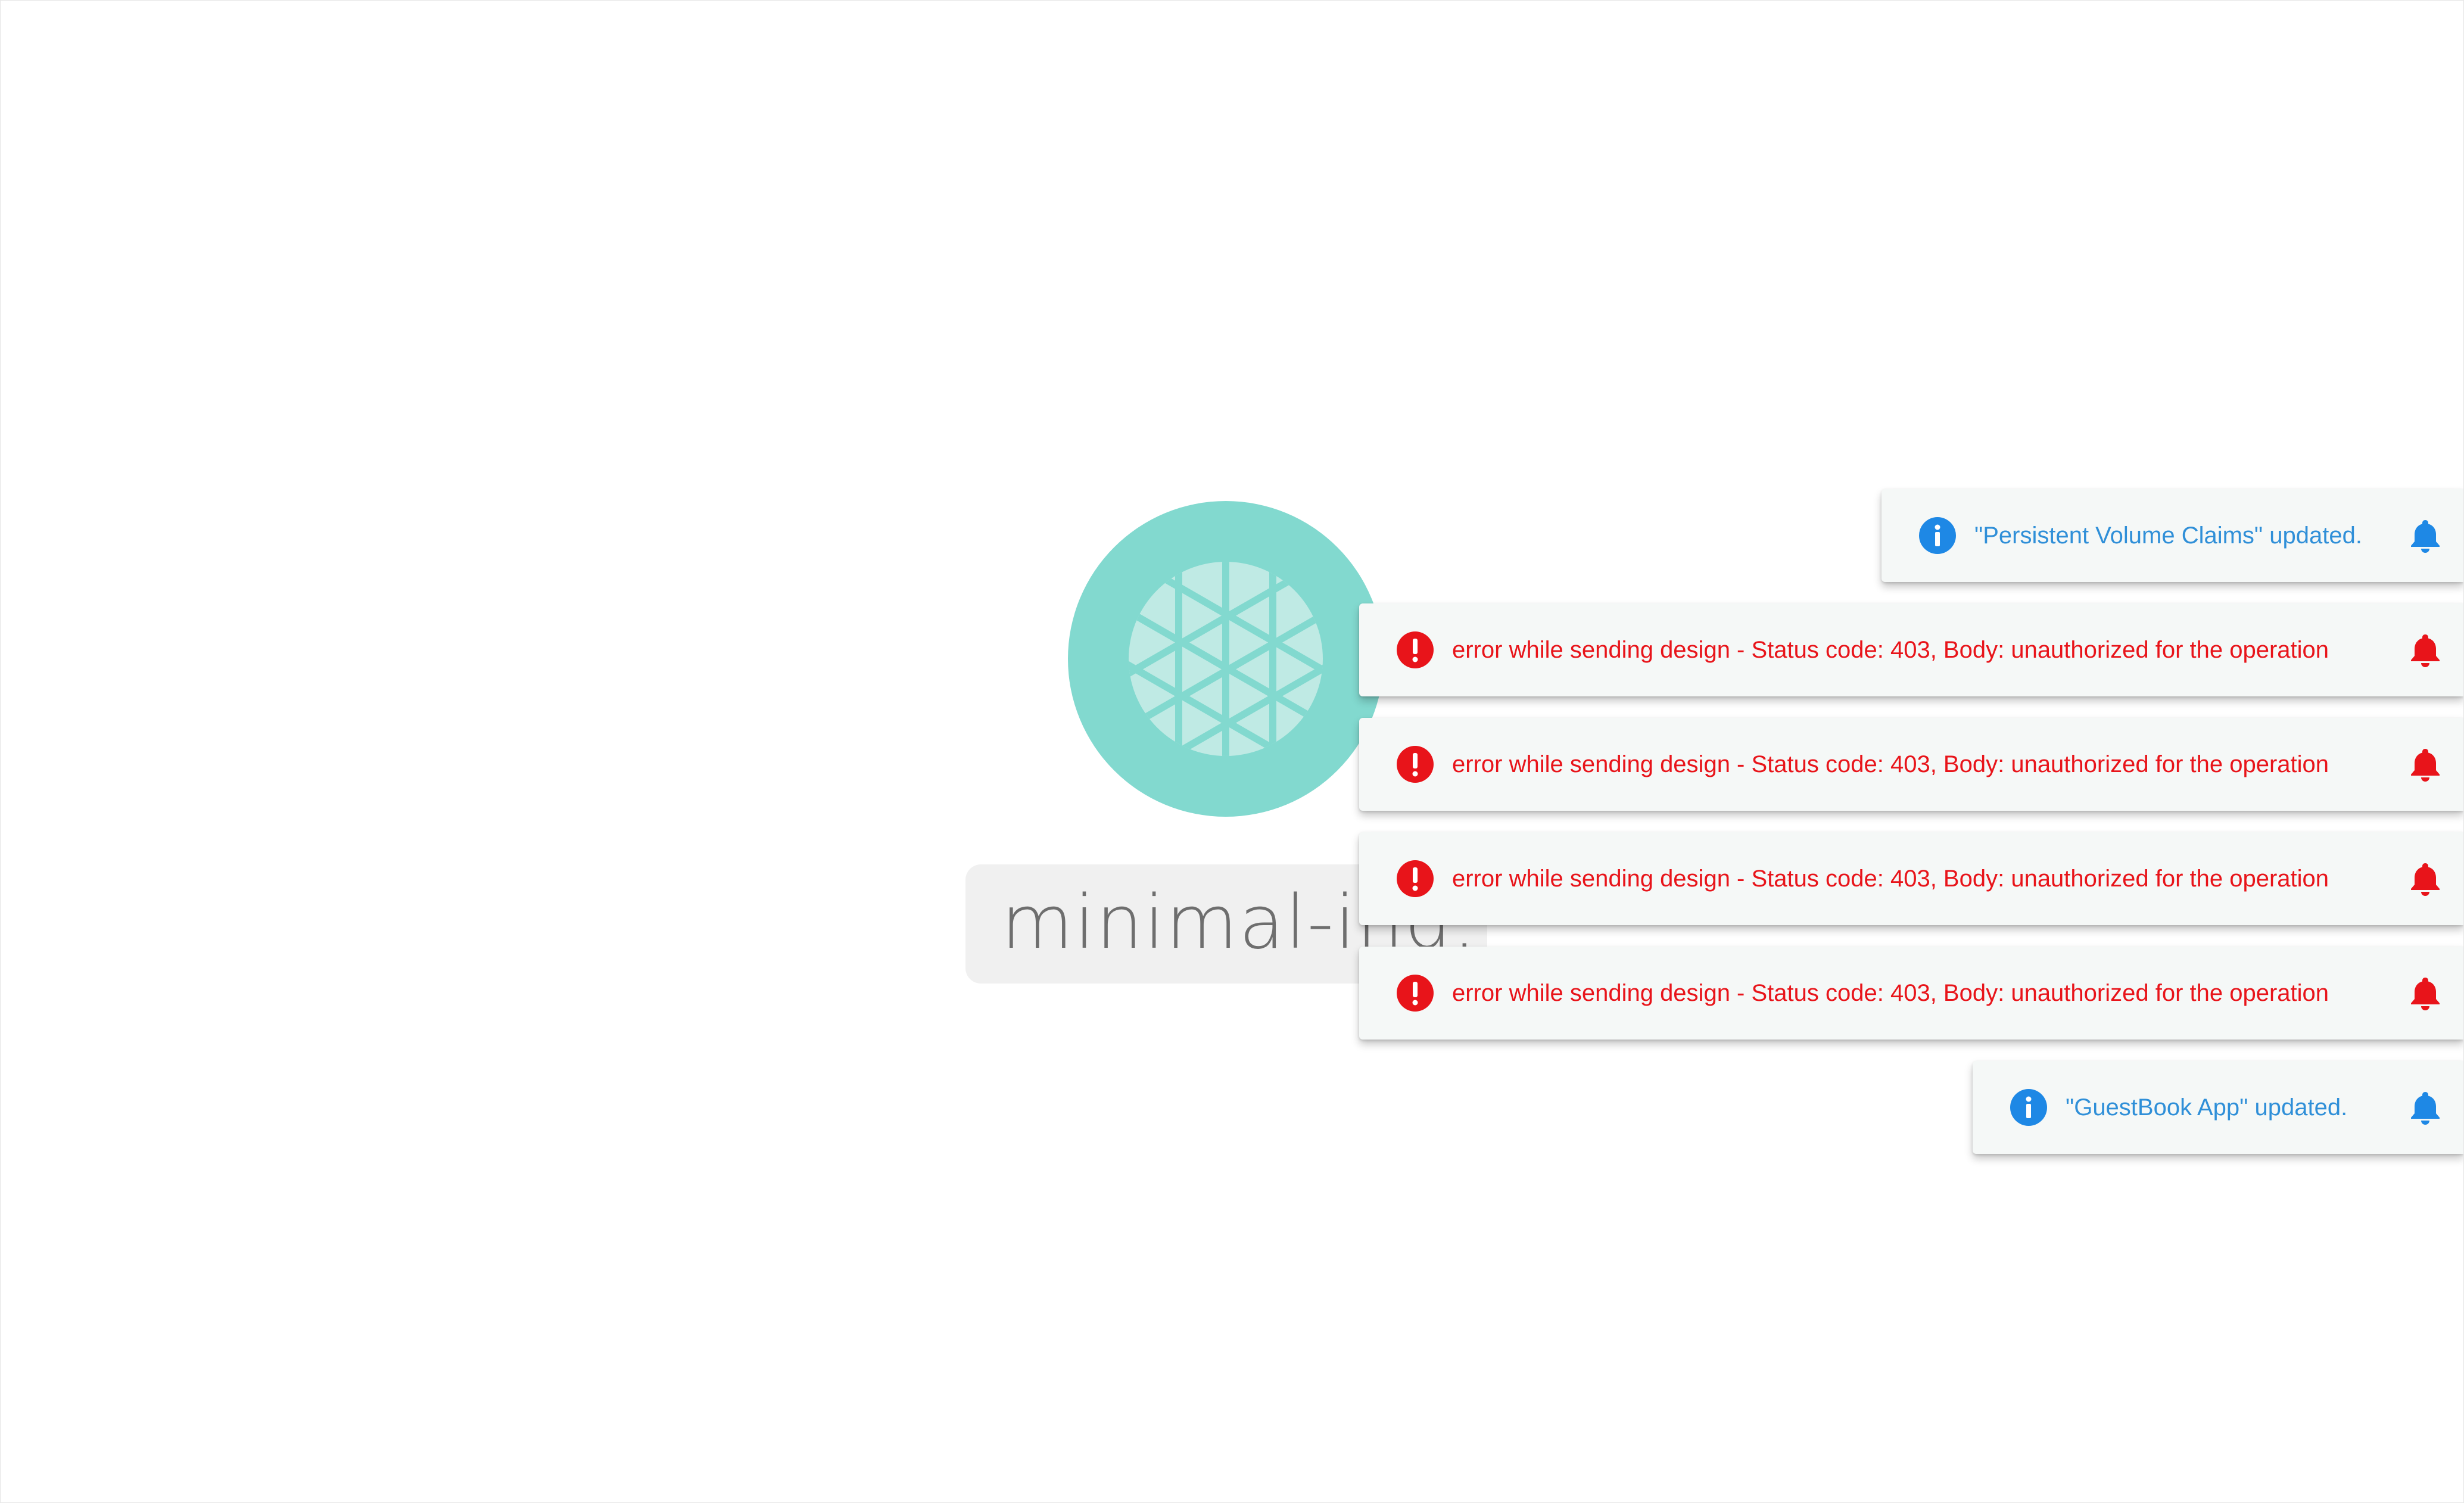  I want to click on notification-message: "Persistent Volume Claims" updated., so click(2168, 535).